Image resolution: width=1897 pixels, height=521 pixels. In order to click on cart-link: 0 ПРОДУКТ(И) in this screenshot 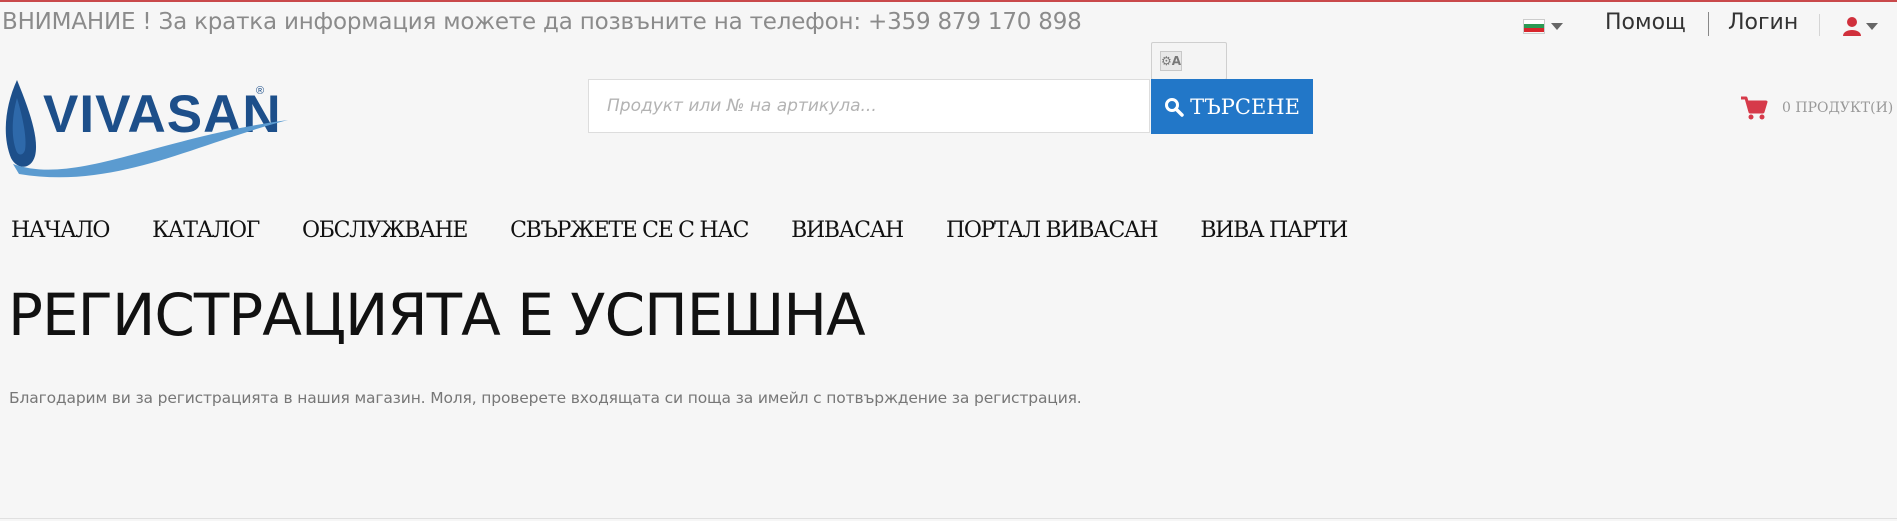, I will do `click(1816, 108)`.